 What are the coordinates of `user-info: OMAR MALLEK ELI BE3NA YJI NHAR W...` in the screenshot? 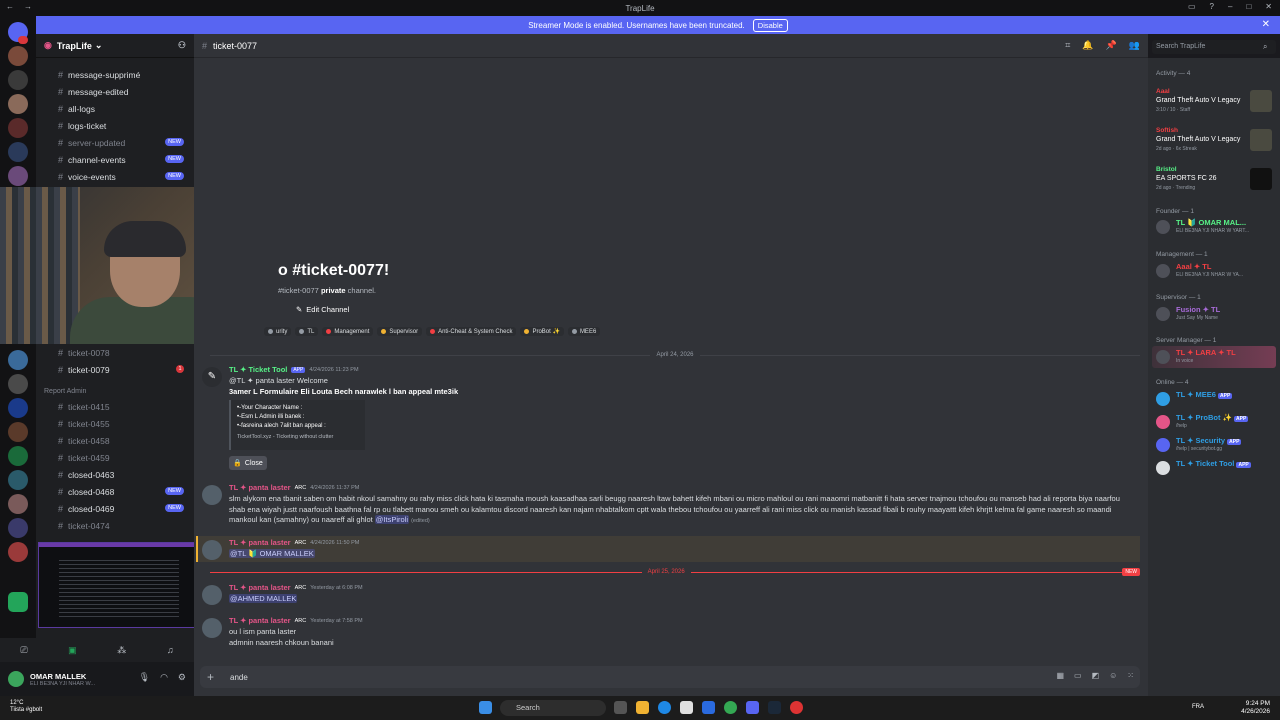 It's located at (62, 679).